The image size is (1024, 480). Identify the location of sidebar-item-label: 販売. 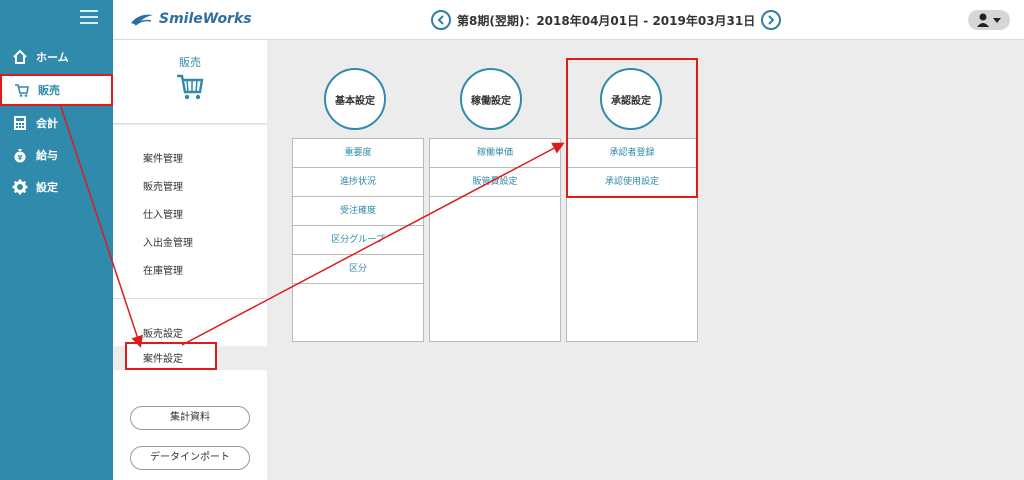
(49, 90).